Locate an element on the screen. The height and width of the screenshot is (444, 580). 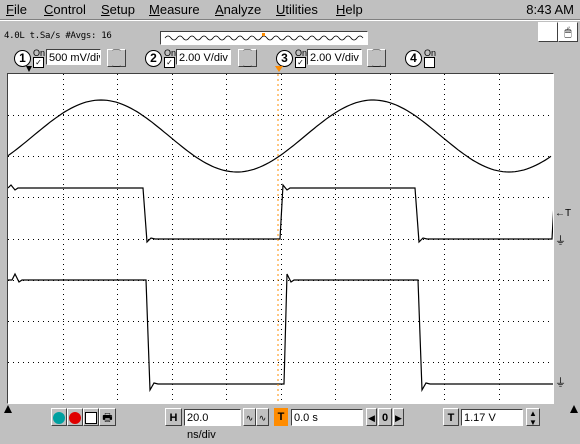
printer-icon: 🖶 is located at coordinates (107, 418).